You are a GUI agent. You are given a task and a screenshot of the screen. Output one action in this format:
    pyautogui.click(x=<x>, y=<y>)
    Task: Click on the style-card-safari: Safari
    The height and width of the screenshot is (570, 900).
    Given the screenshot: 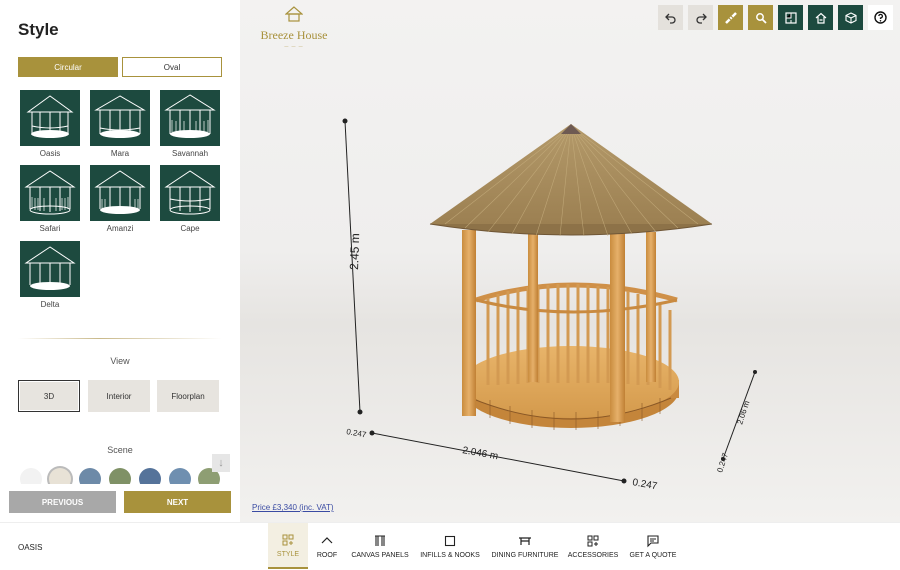 What is the action you would take?
    pyautogui.click(x=50, y=199)
    